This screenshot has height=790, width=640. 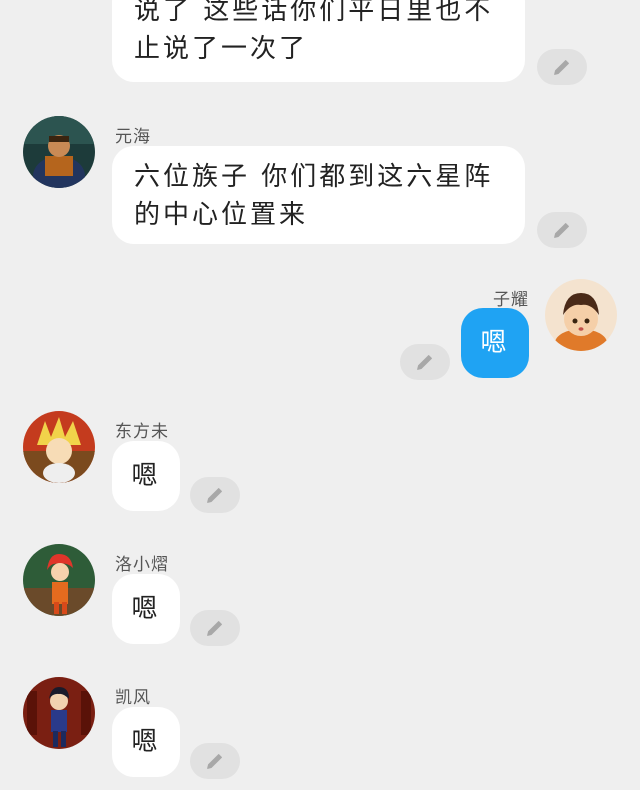 What do you see at coordinates (133, 137) in the screenshot?
I see `sender-name: 元海` at bounding box center [133, 137].